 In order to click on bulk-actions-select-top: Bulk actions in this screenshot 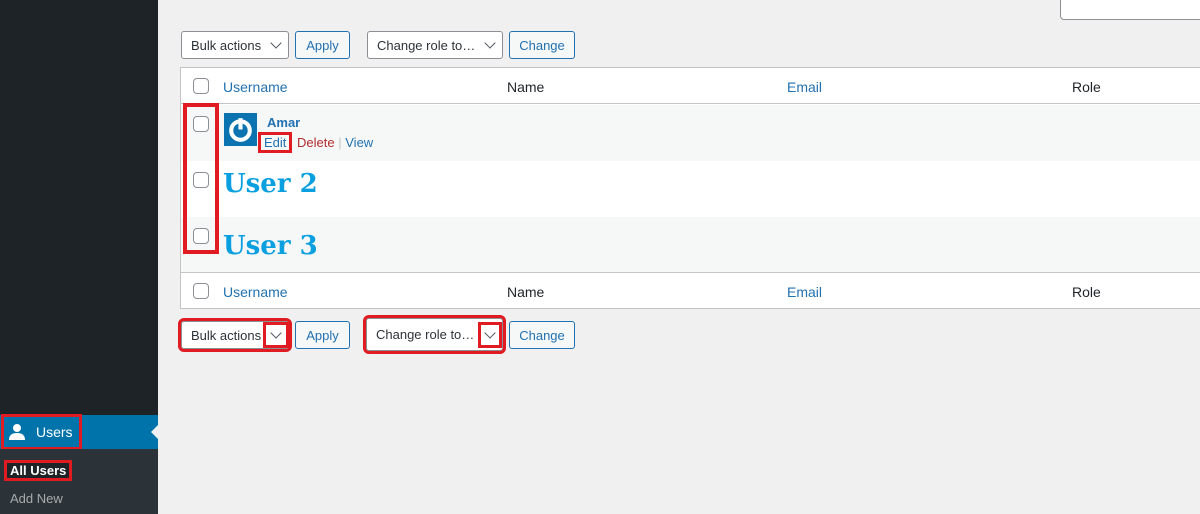, I will do `click(235, 45)`.